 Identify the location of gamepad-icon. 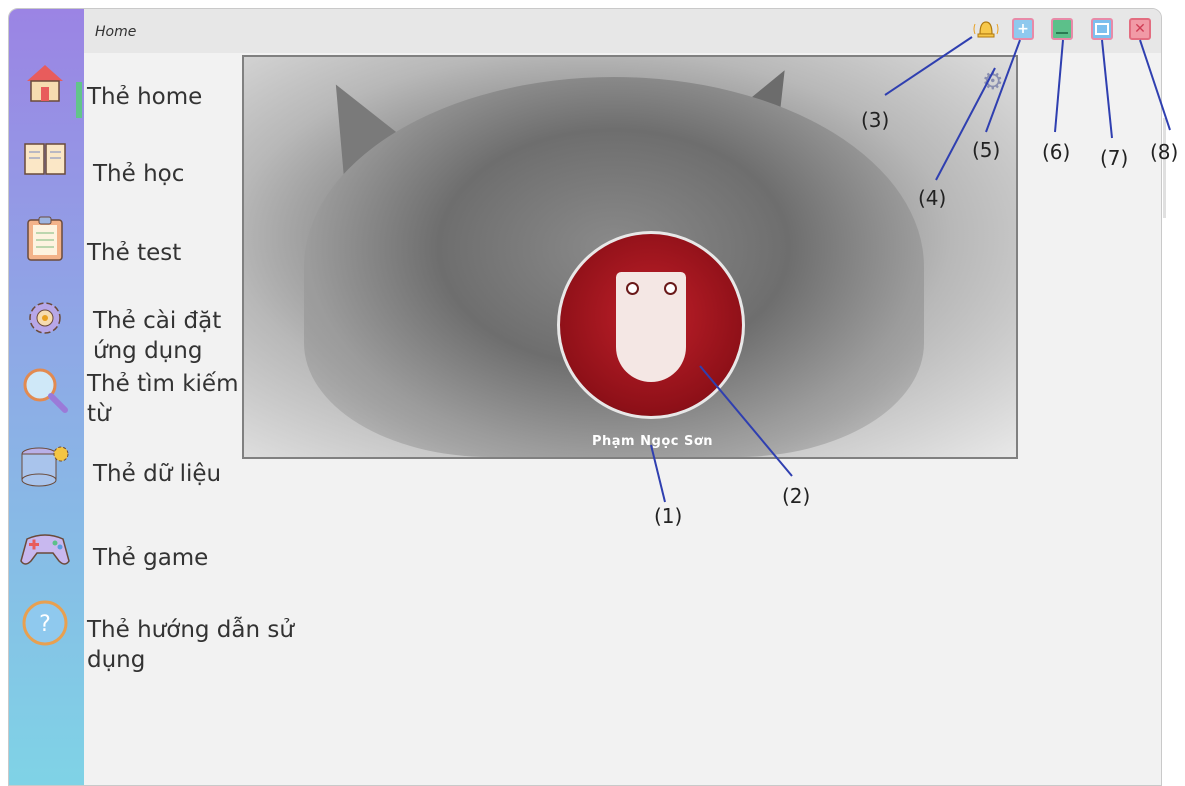
(45, 547).